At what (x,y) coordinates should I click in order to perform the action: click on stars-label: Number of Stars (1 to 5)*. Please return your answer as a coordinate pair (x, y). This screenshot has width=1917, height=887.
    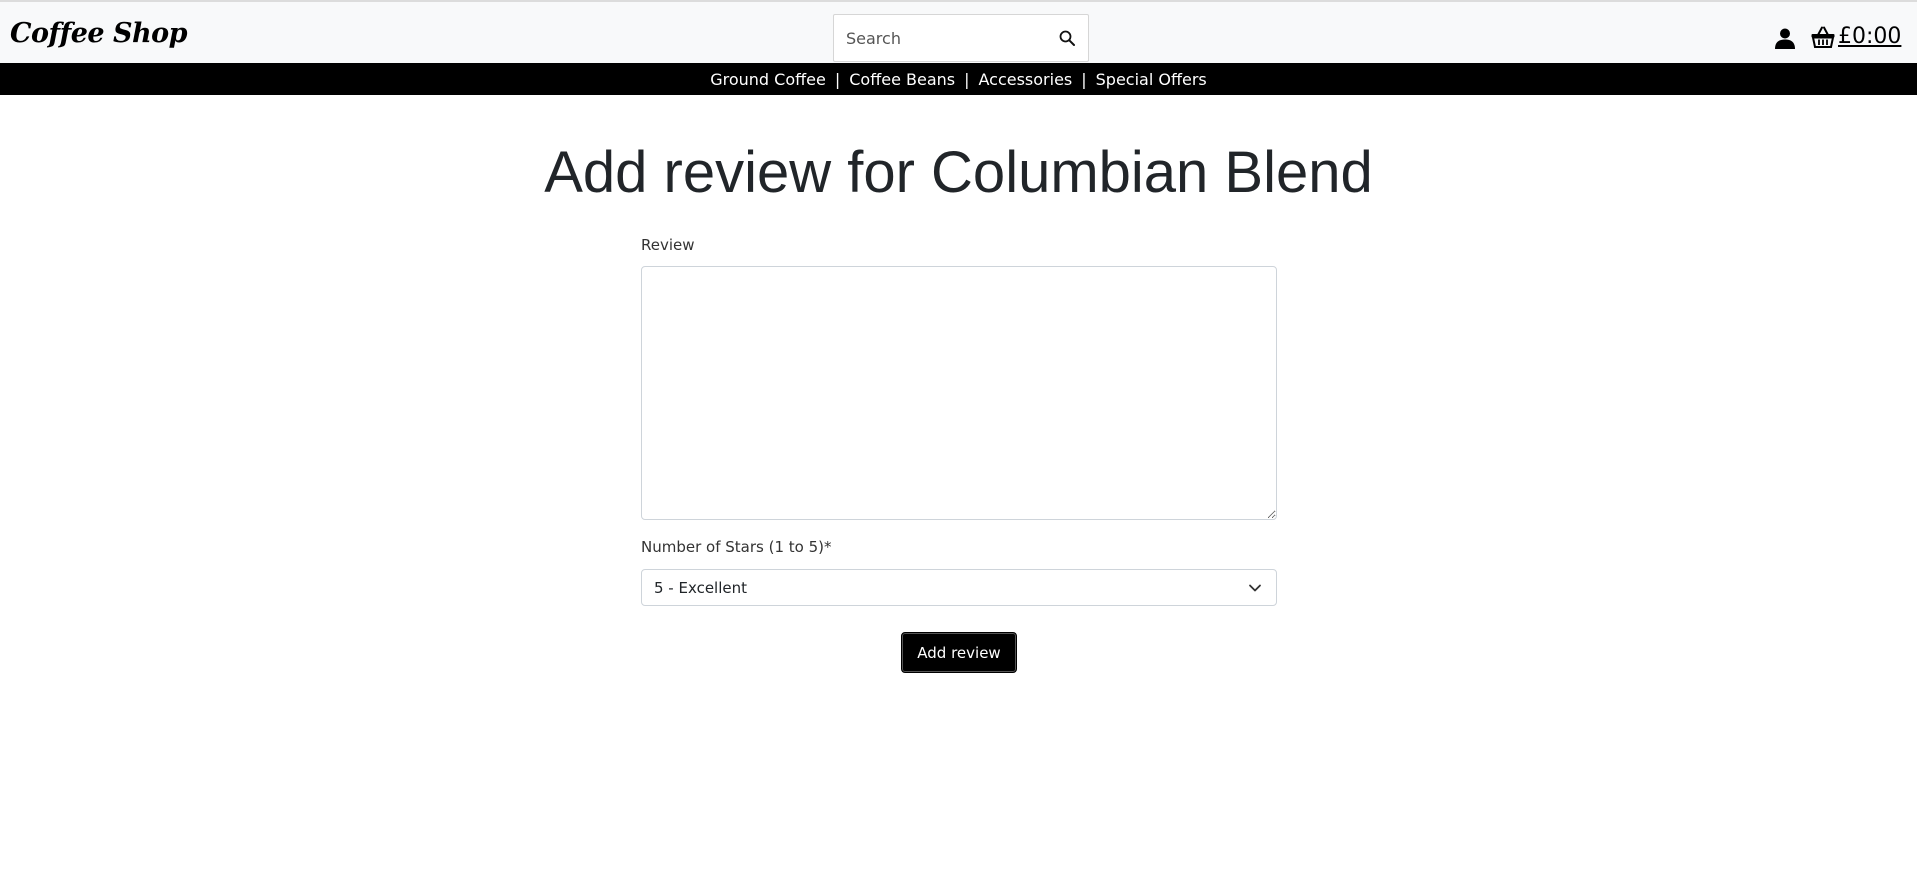
    Looking at the image, I should click on (736, 547).